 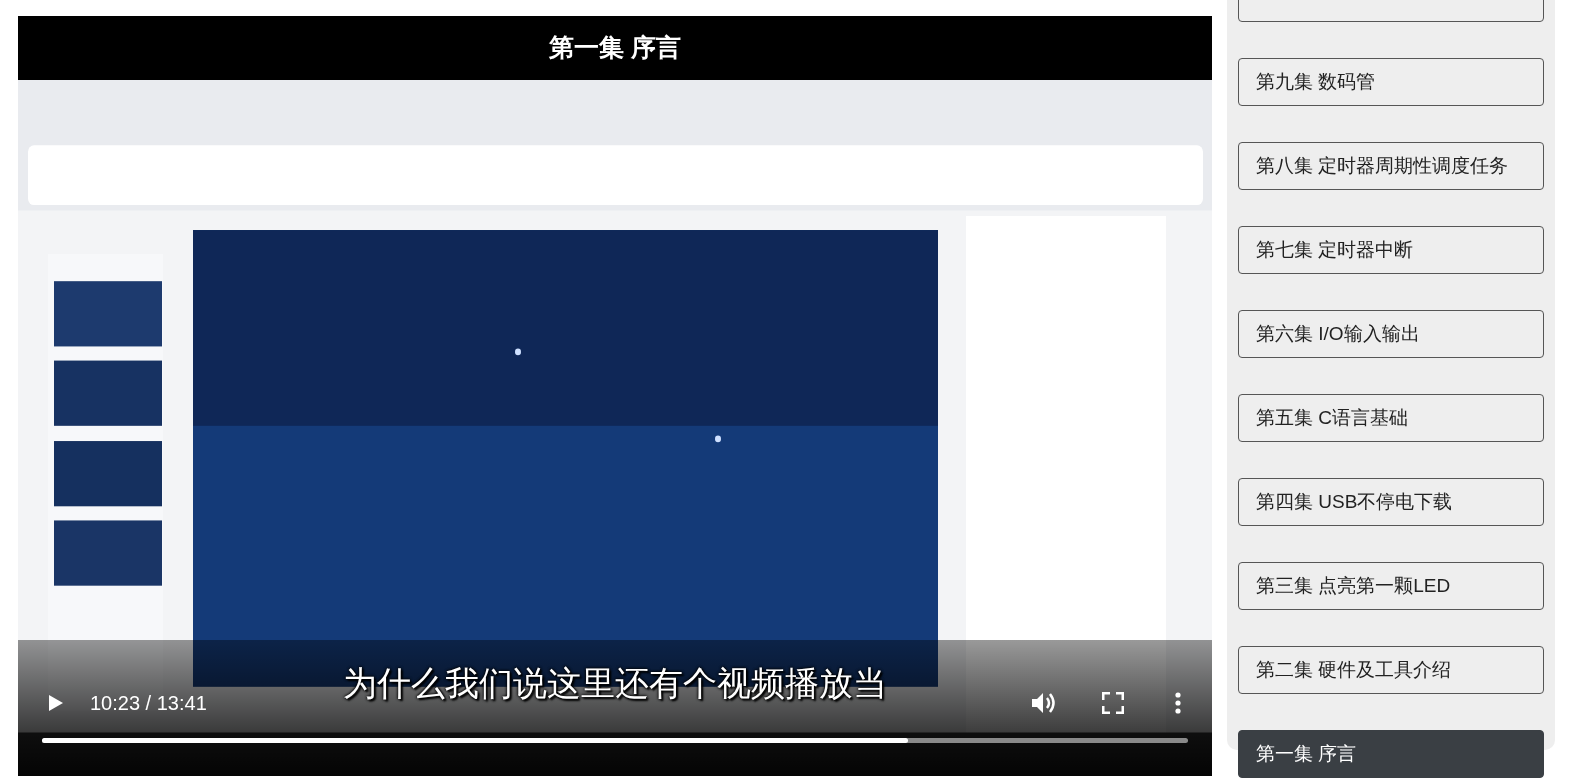 What do you see at coordinates (1391, 754) in the screenshot?
I see `episode-item: 第一集 序言` at bounding box center [1391, 754].